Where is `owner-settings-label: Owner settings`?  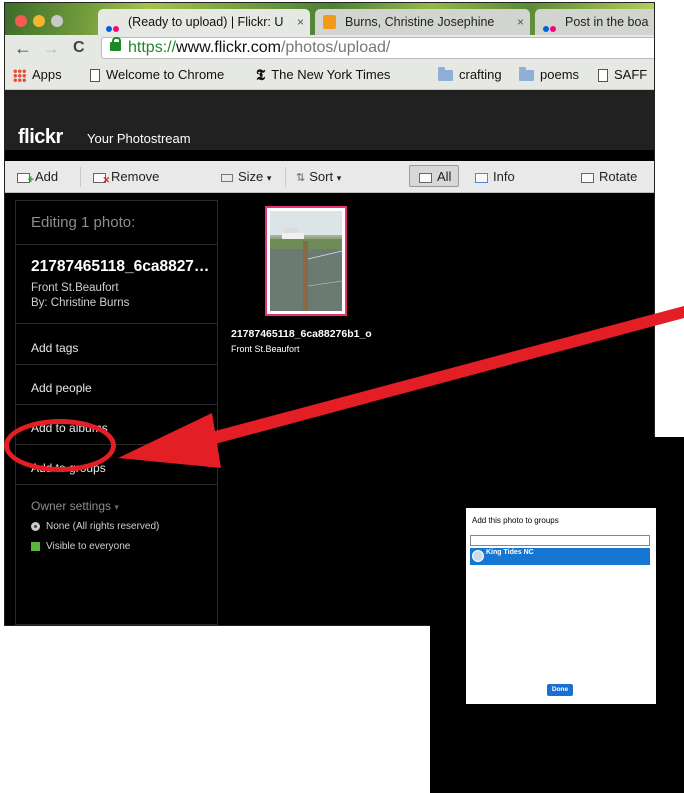
owner-settings-label: Owner settings is located at coordinates (71, 506).